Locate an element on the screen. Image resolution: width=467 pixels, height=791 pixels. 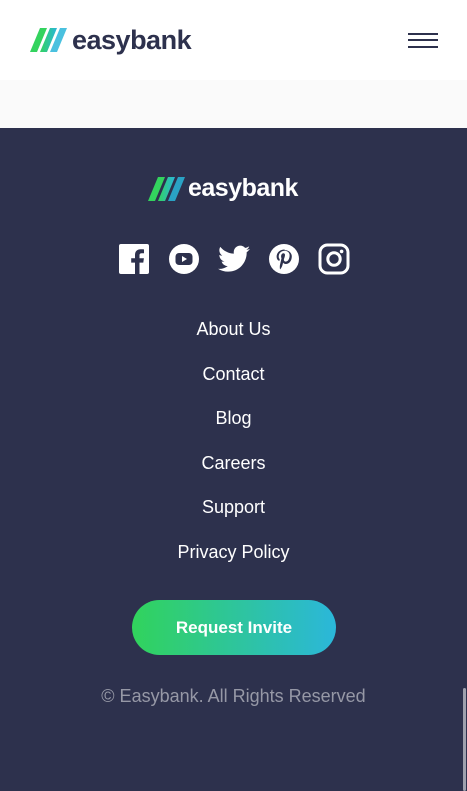
header-logo-text: easybank is located at coordinates (132, 39).